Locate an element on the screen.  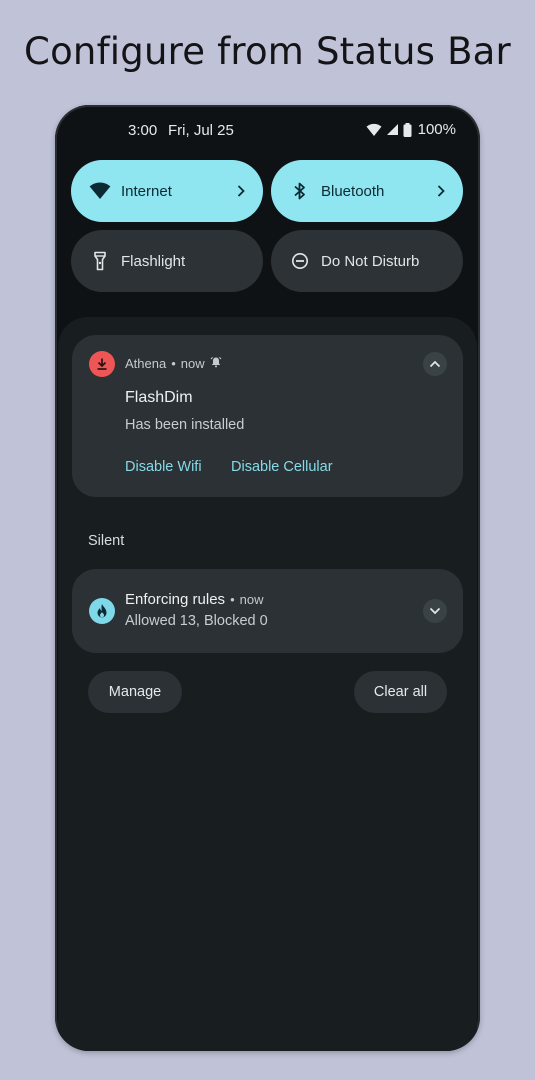
notification-body: Allowed 13, Blocked 0 is located at coordinates (196, 621).